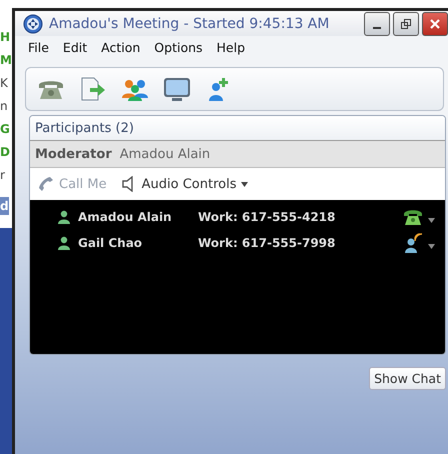  I want to click on menu-item: File, so click(38, 47).